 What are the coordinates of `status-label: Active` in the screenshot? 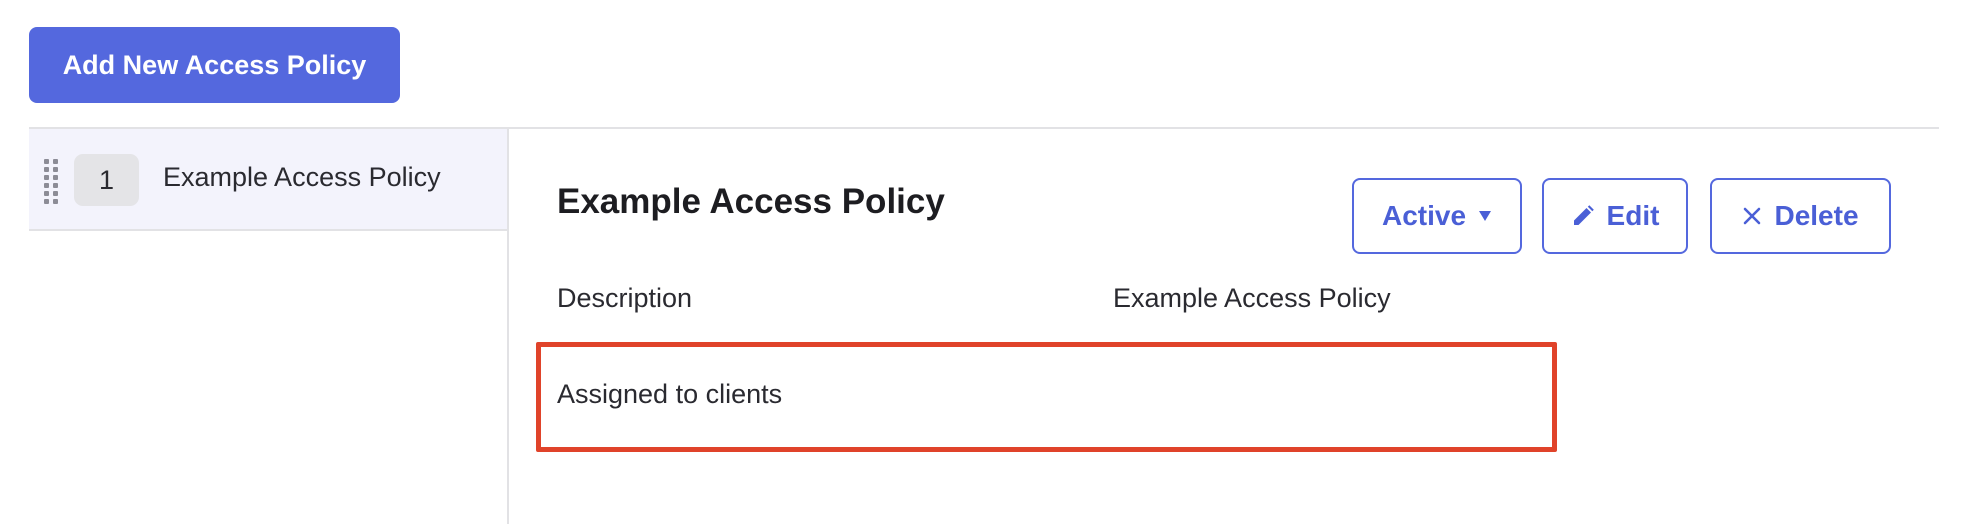 It's located at (1424, 215).